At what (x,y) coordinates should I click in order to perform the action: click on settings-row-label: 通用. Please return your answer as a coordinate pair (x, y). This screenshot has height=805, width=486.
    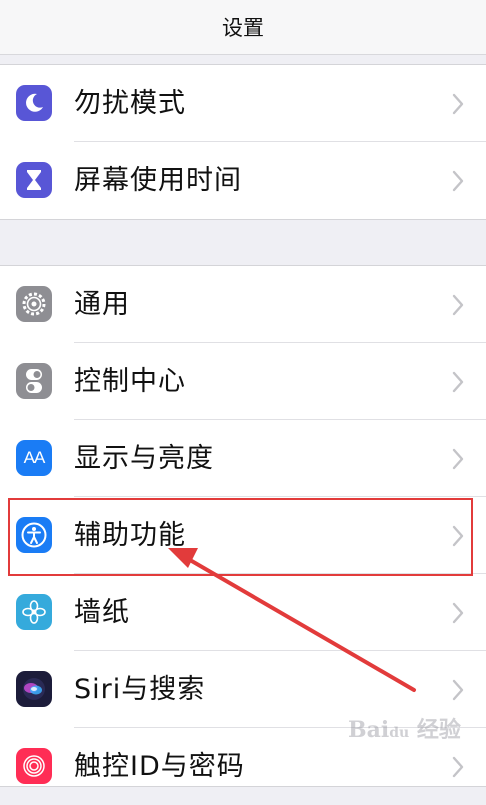
    Looking at the image, I should click on (102, 304).